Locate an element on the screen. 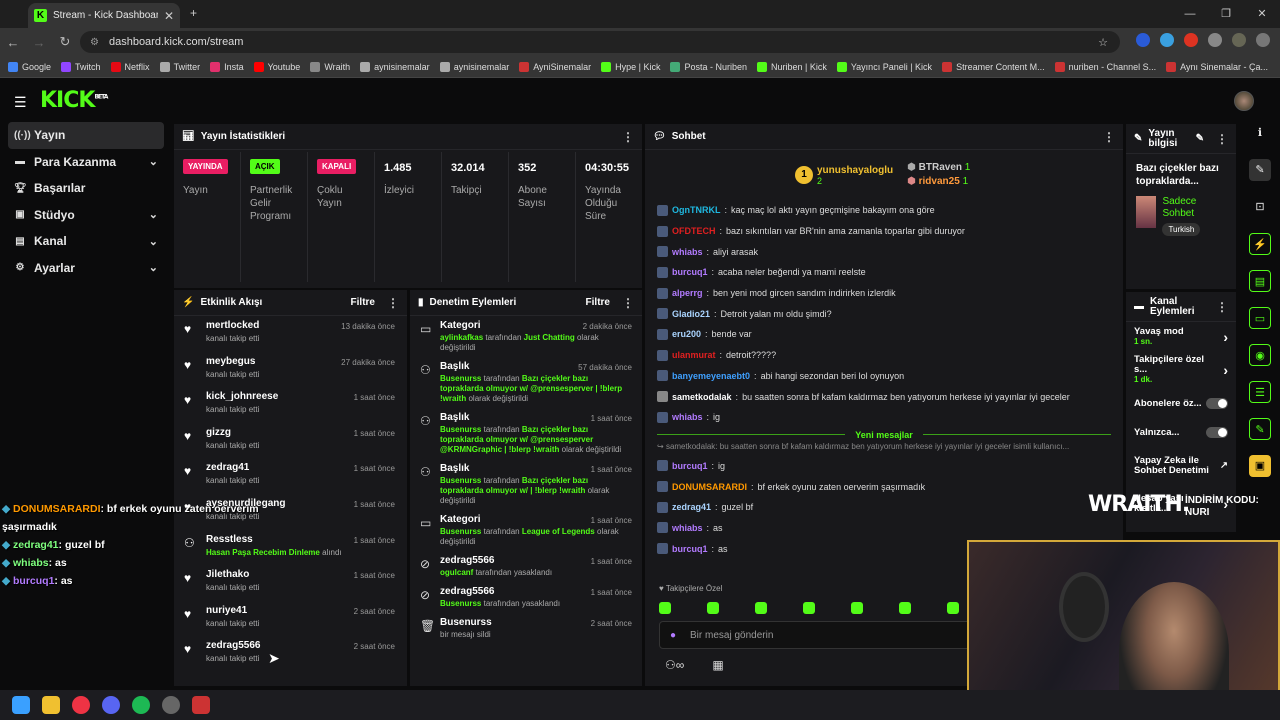  info-icon: ℹ is located at coordinates (1260, 133).